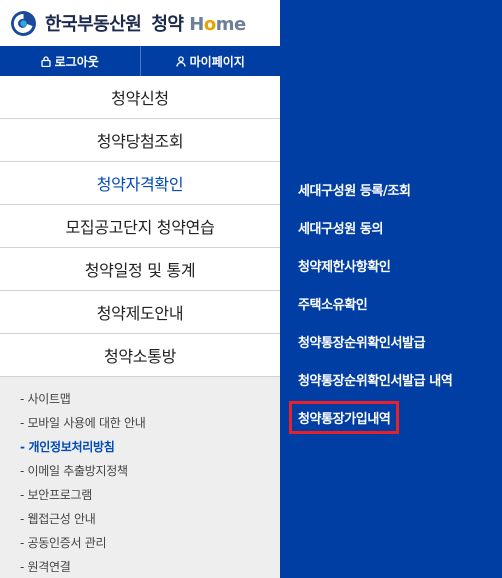 This screenshot has height=578, width=502. I want to click on submenu-item-household-register: 세대구성원 등록/조회, so click(375, 189).